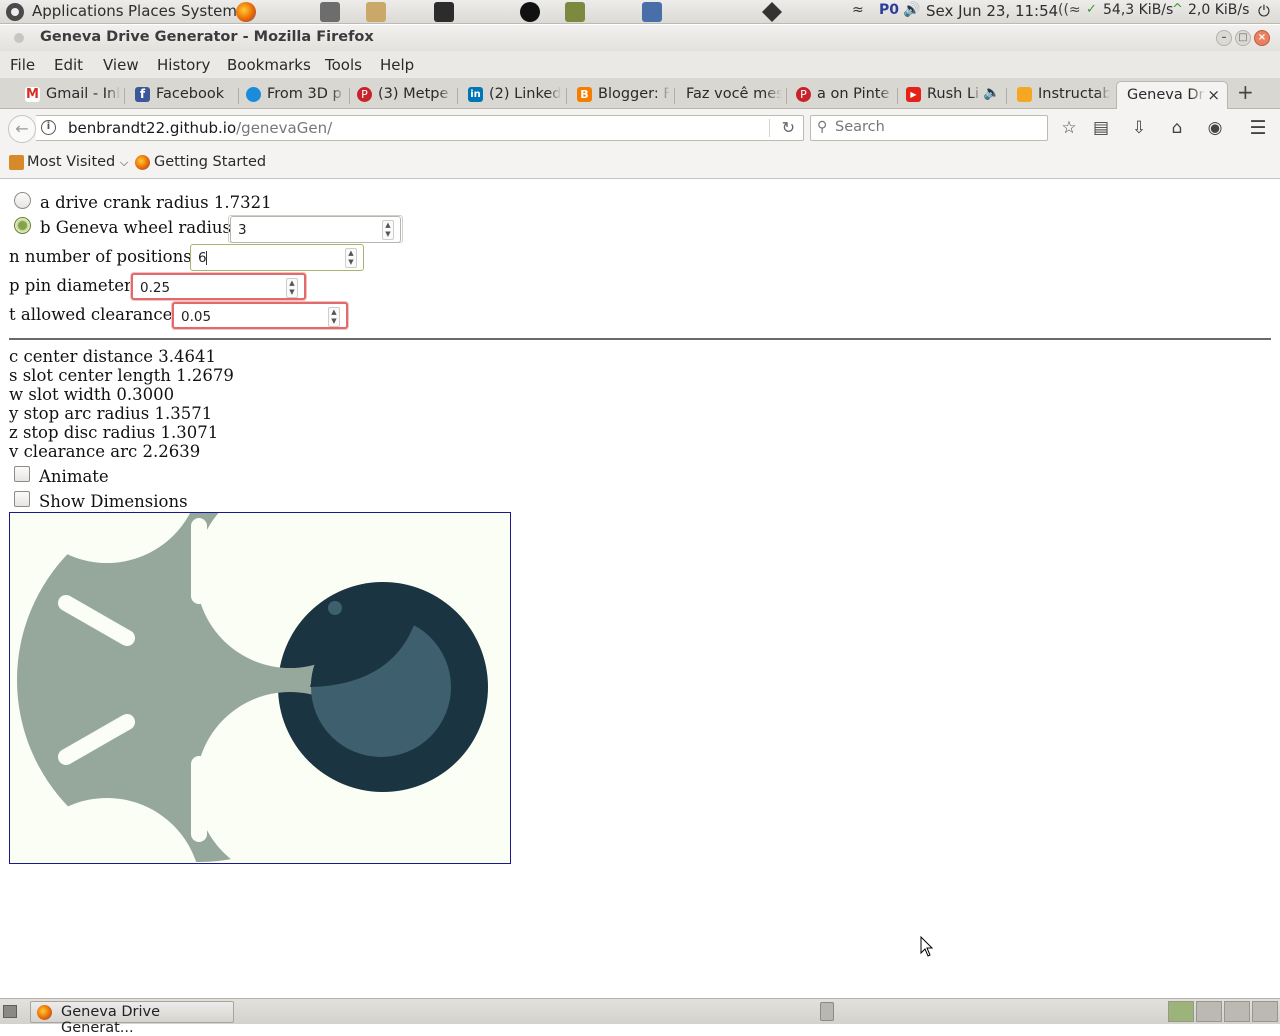 The image size is (1280, 1036). I want to click on system-menu: System, so click(209, 11).